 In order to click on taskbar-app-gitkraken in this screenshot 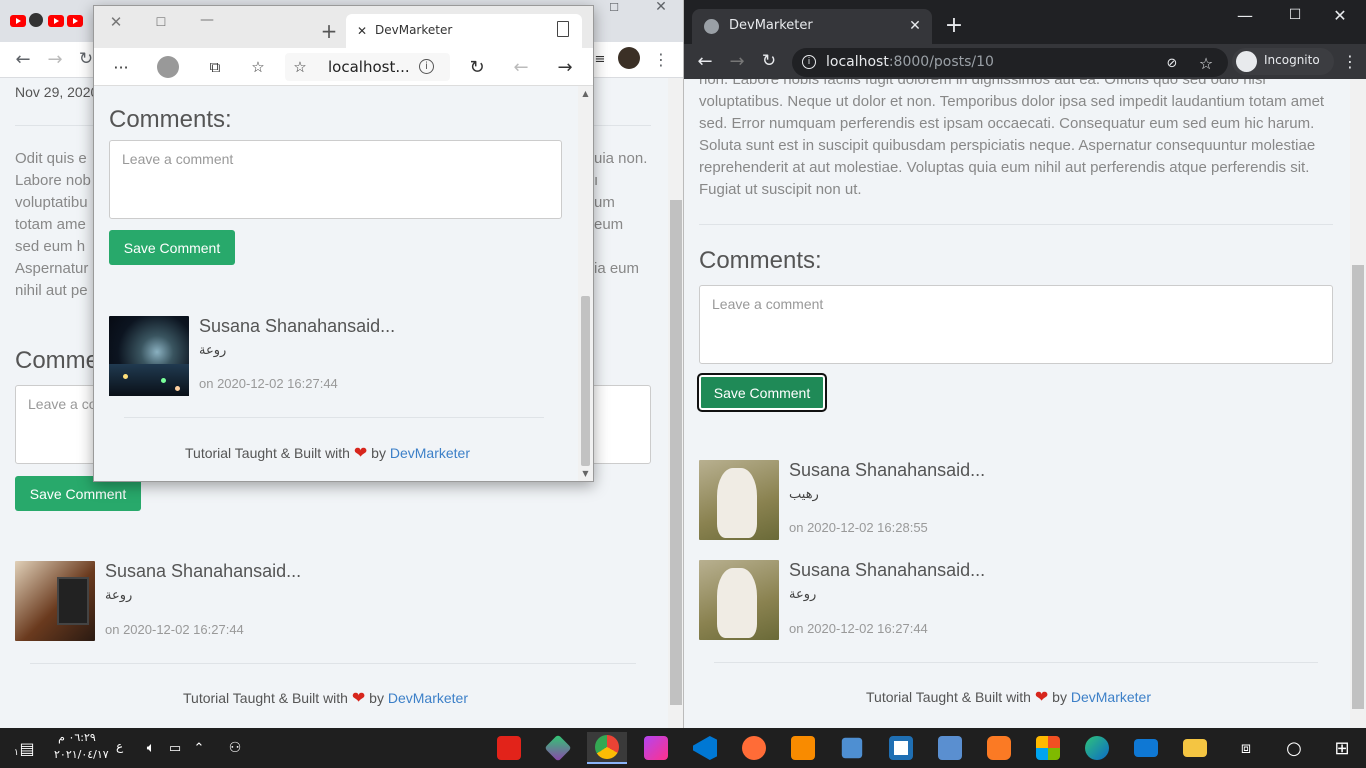, I will do `click(558, 748)`.